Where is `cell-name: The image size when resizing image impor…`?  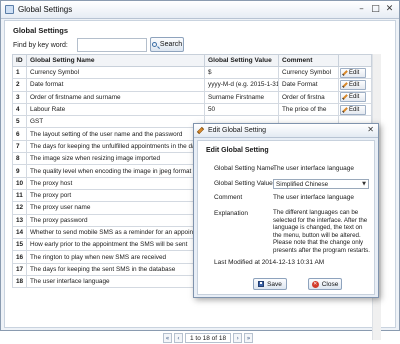 cell-name: The image size when resizing image impor… is located at coordinates (115, 159).